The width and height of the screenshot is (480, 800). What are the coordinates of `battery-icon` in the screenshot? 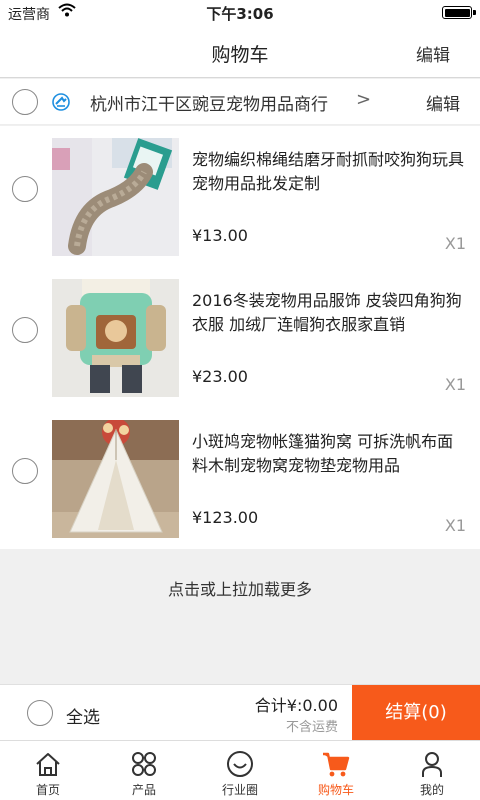 It's located at (459, 12).